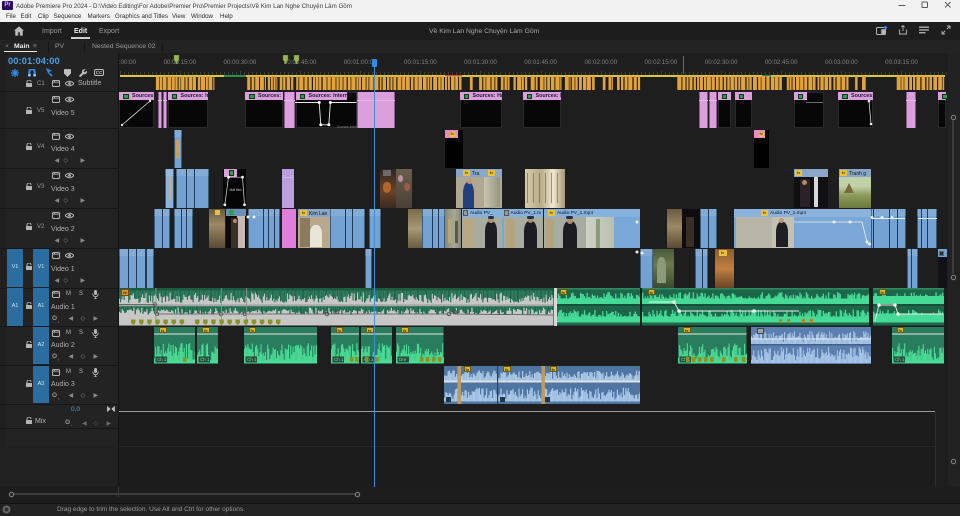 The image size is (960, 516). I want to click on svg-text: Dre, so click(403, 359).